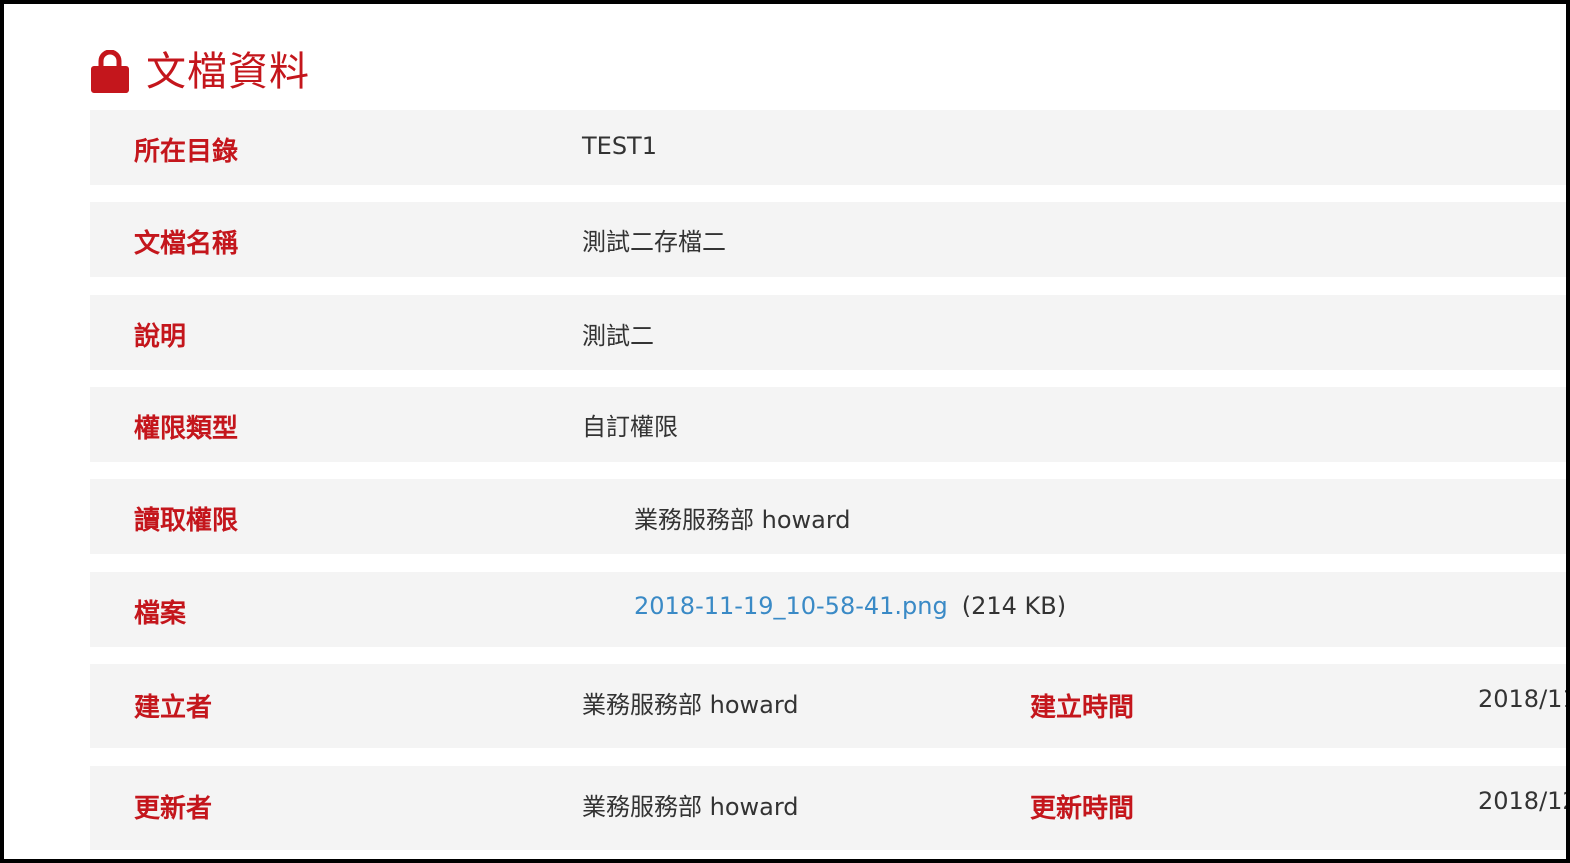 The width and height of the screenshot is (1570, 863). I want to click on page-title: 文檔資料, so click(228, 72).